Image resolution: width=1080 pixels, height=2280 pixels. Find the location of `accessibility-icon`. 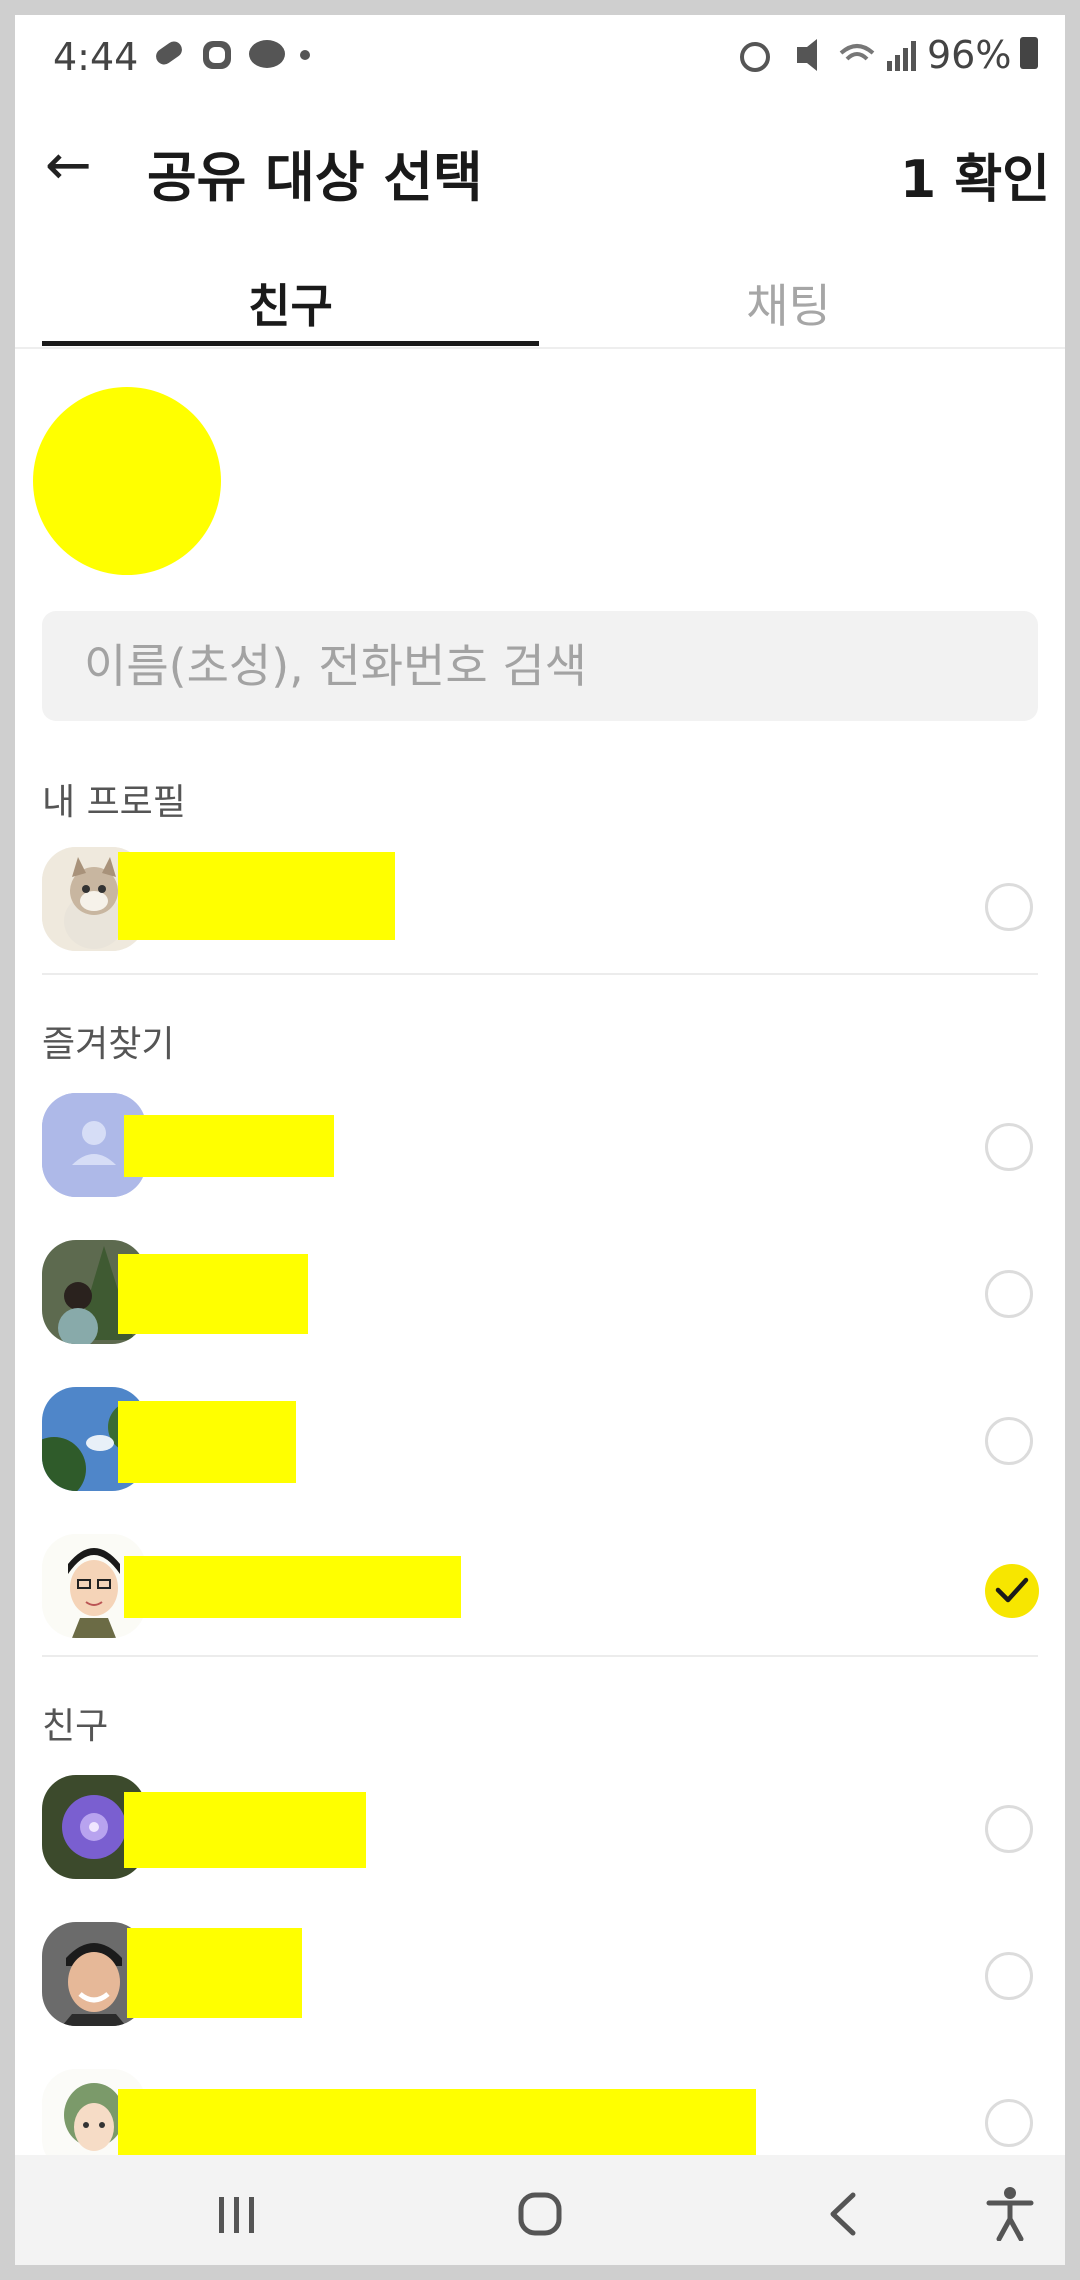

accessibility-icon is located at coordinates (1010, 2215).